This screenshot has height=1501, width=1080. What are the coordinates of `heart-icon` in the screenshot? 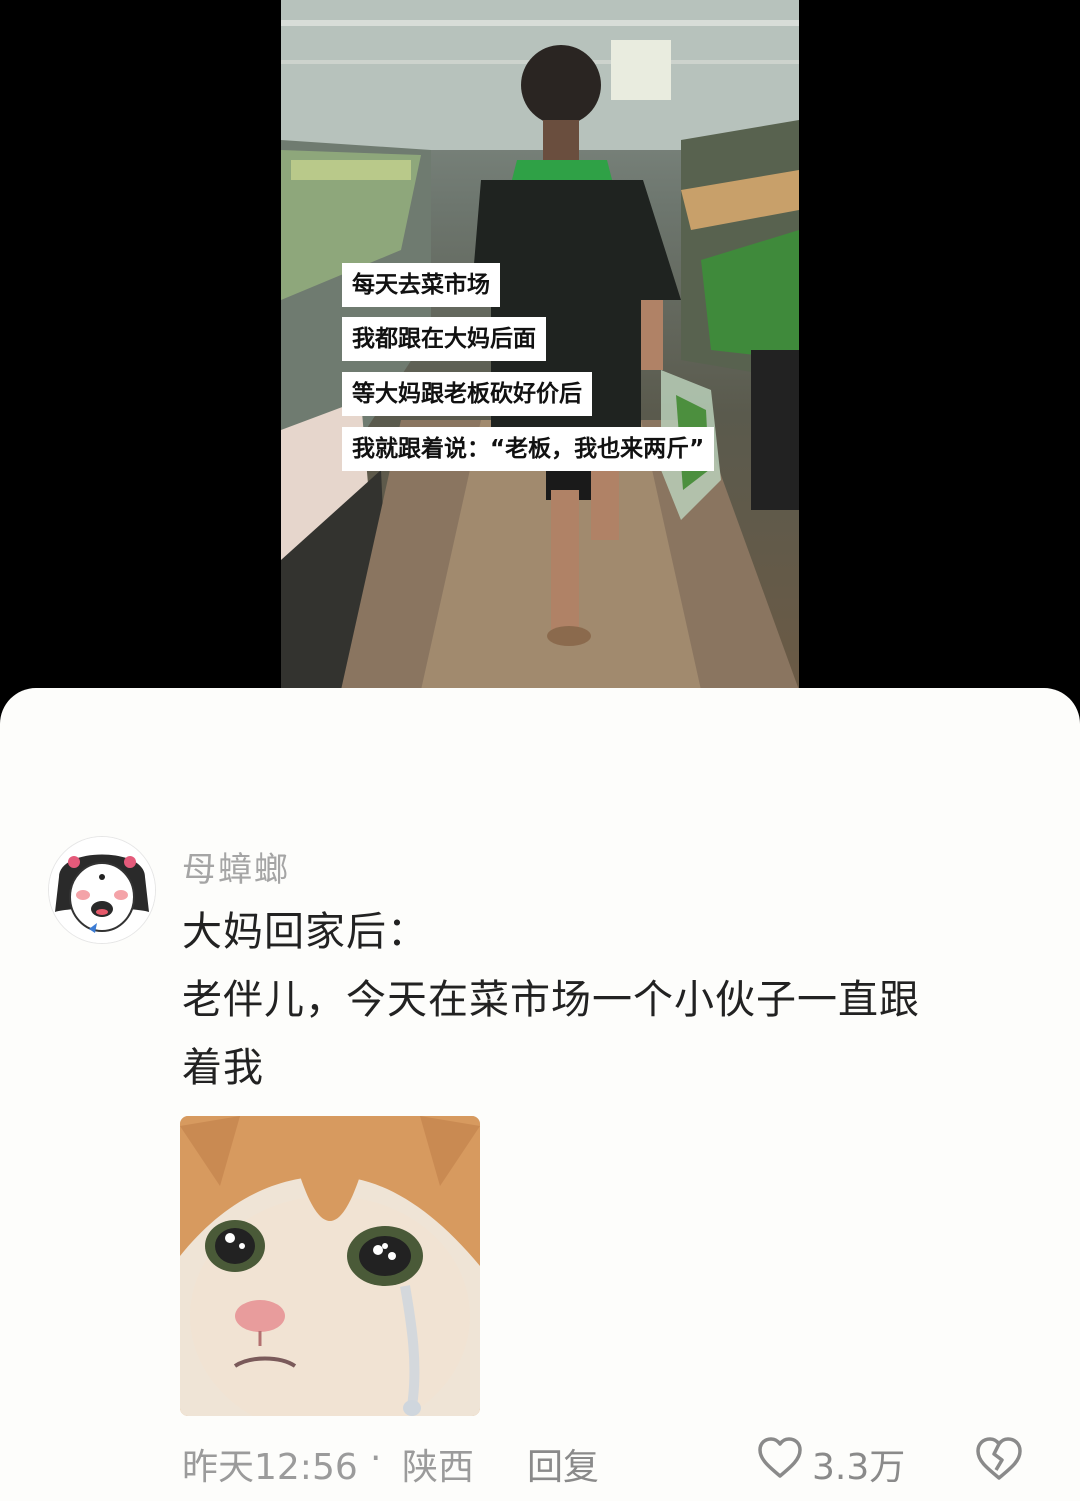 It's located at (780, 1458).